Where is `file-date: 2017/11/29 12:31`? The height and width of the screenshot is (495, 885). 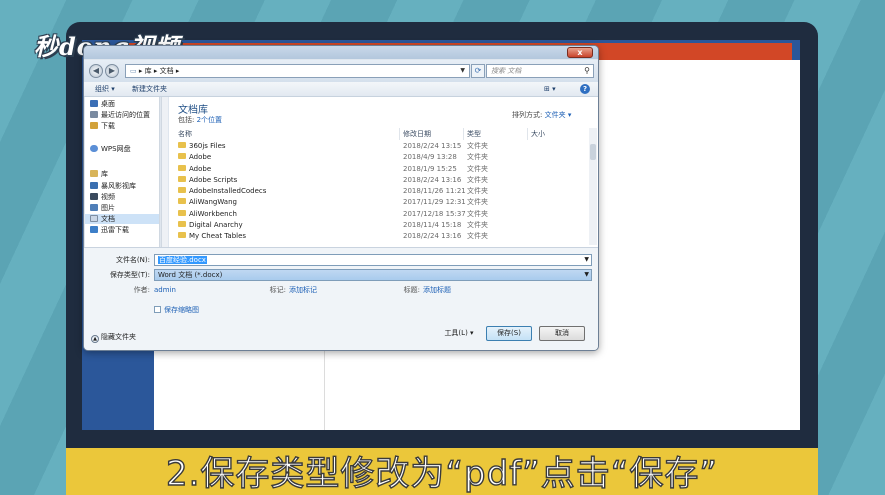
file-date: 2017/11/29 12:31 is located at coordinates (434, 202).